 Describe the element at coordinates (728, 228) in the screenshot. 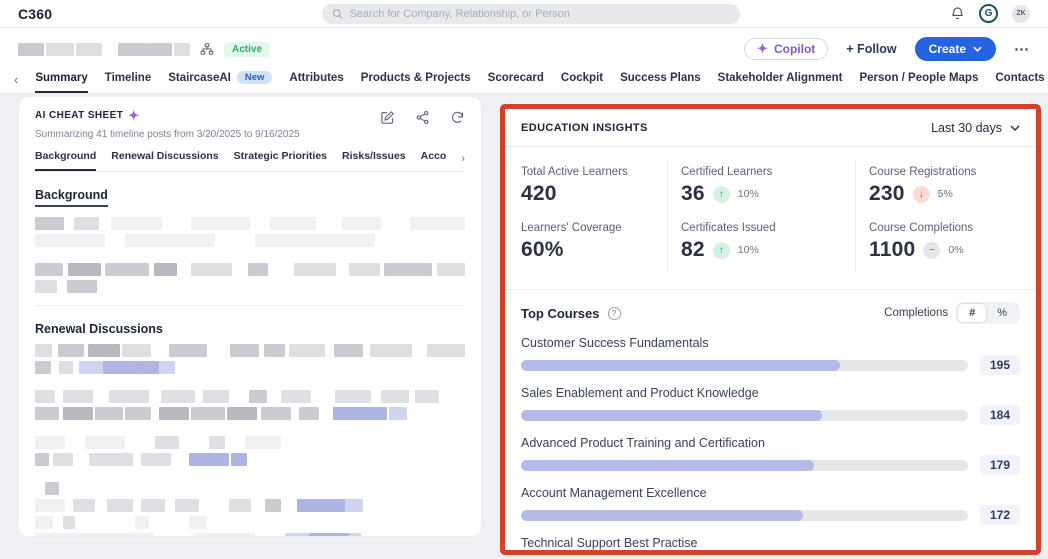

I see `metric-label: Certificates Issued` at that location.